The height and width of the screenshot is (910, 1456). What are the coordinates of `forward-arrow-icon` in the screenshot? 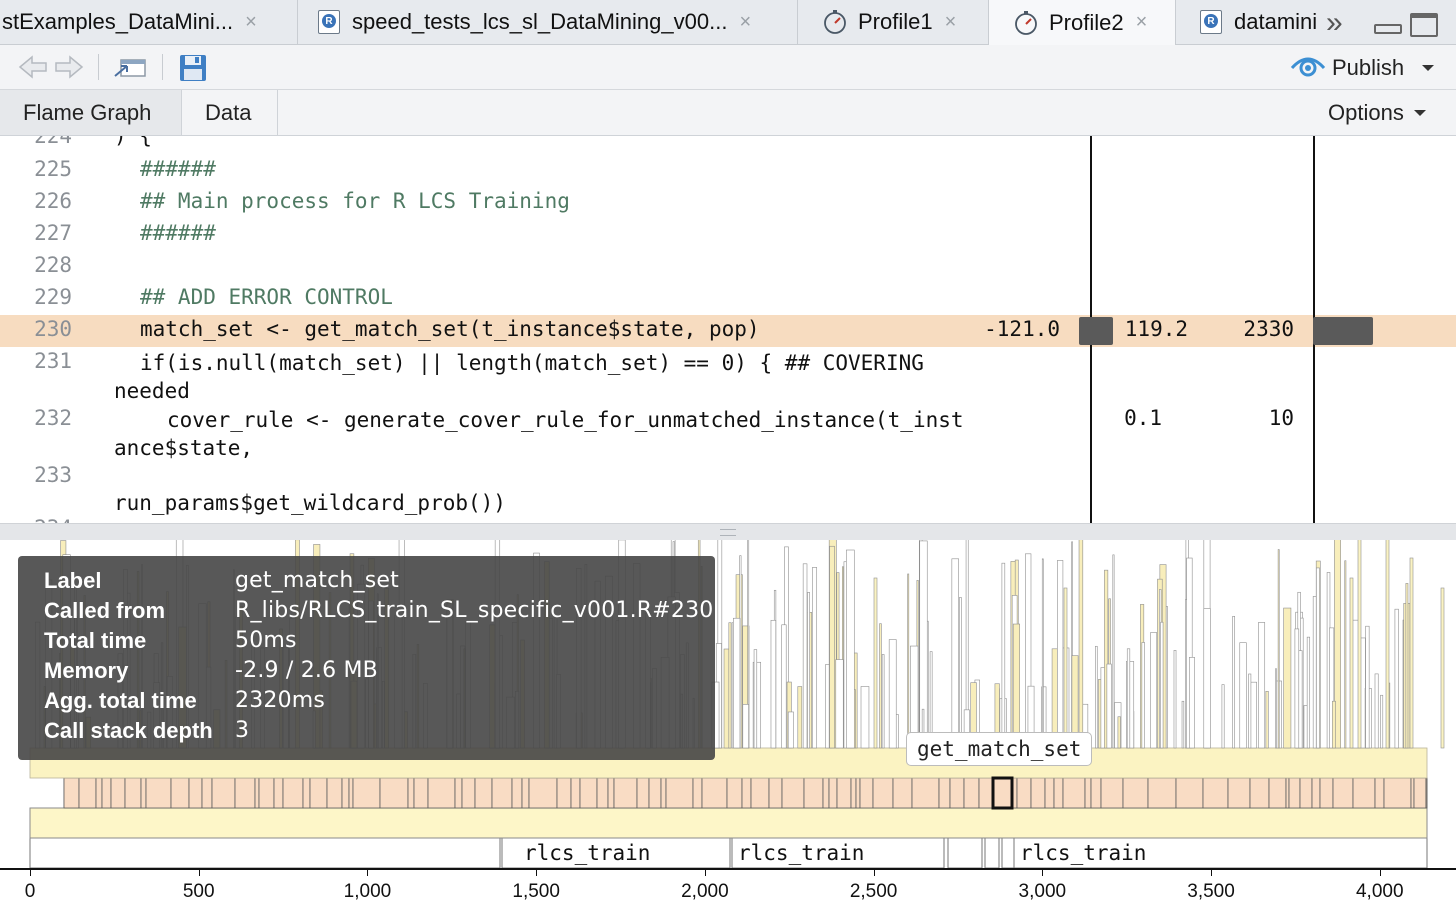 It's located at (69, 67).